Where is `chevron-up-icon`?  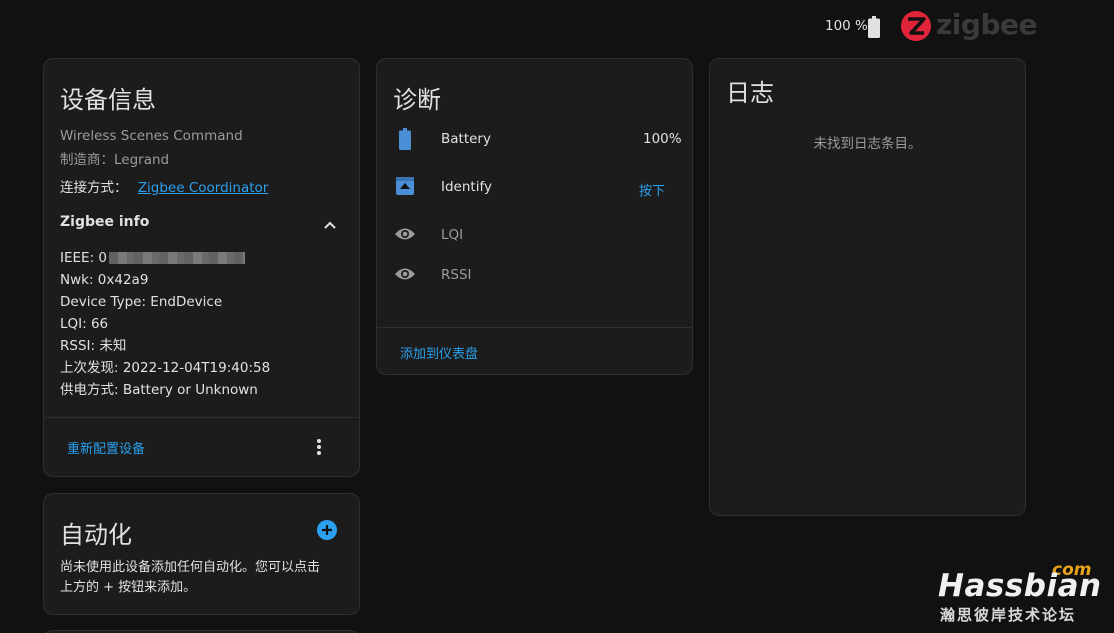 chevron-up-icon is located at coordinates (330, 225).